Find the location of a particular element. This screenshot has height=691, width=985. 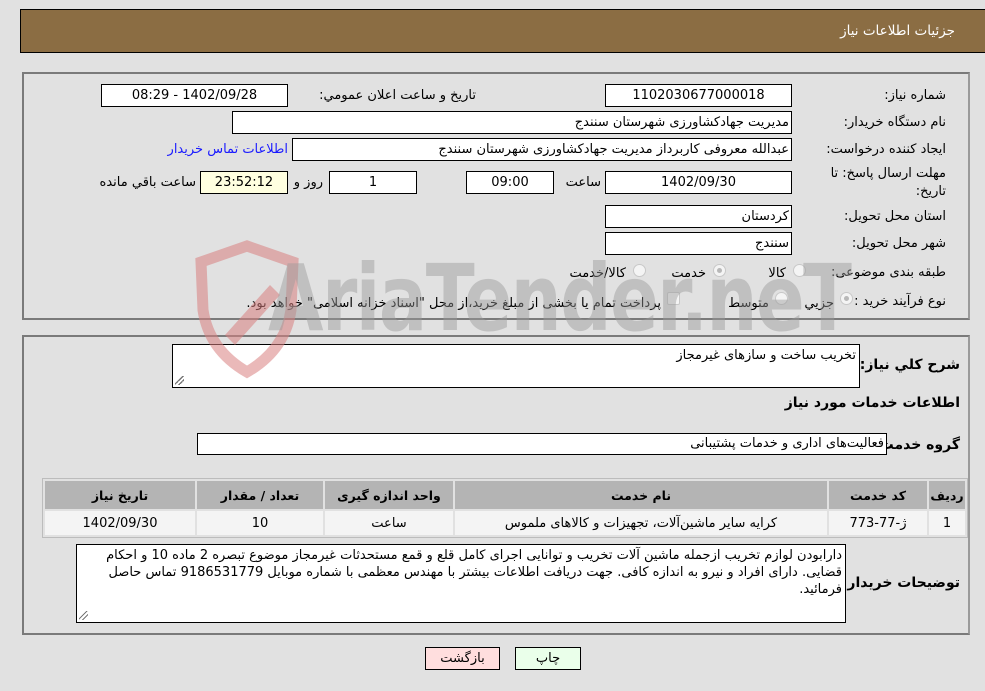

deadline-time-field: 09:00 is located at coordinates (510, 182).